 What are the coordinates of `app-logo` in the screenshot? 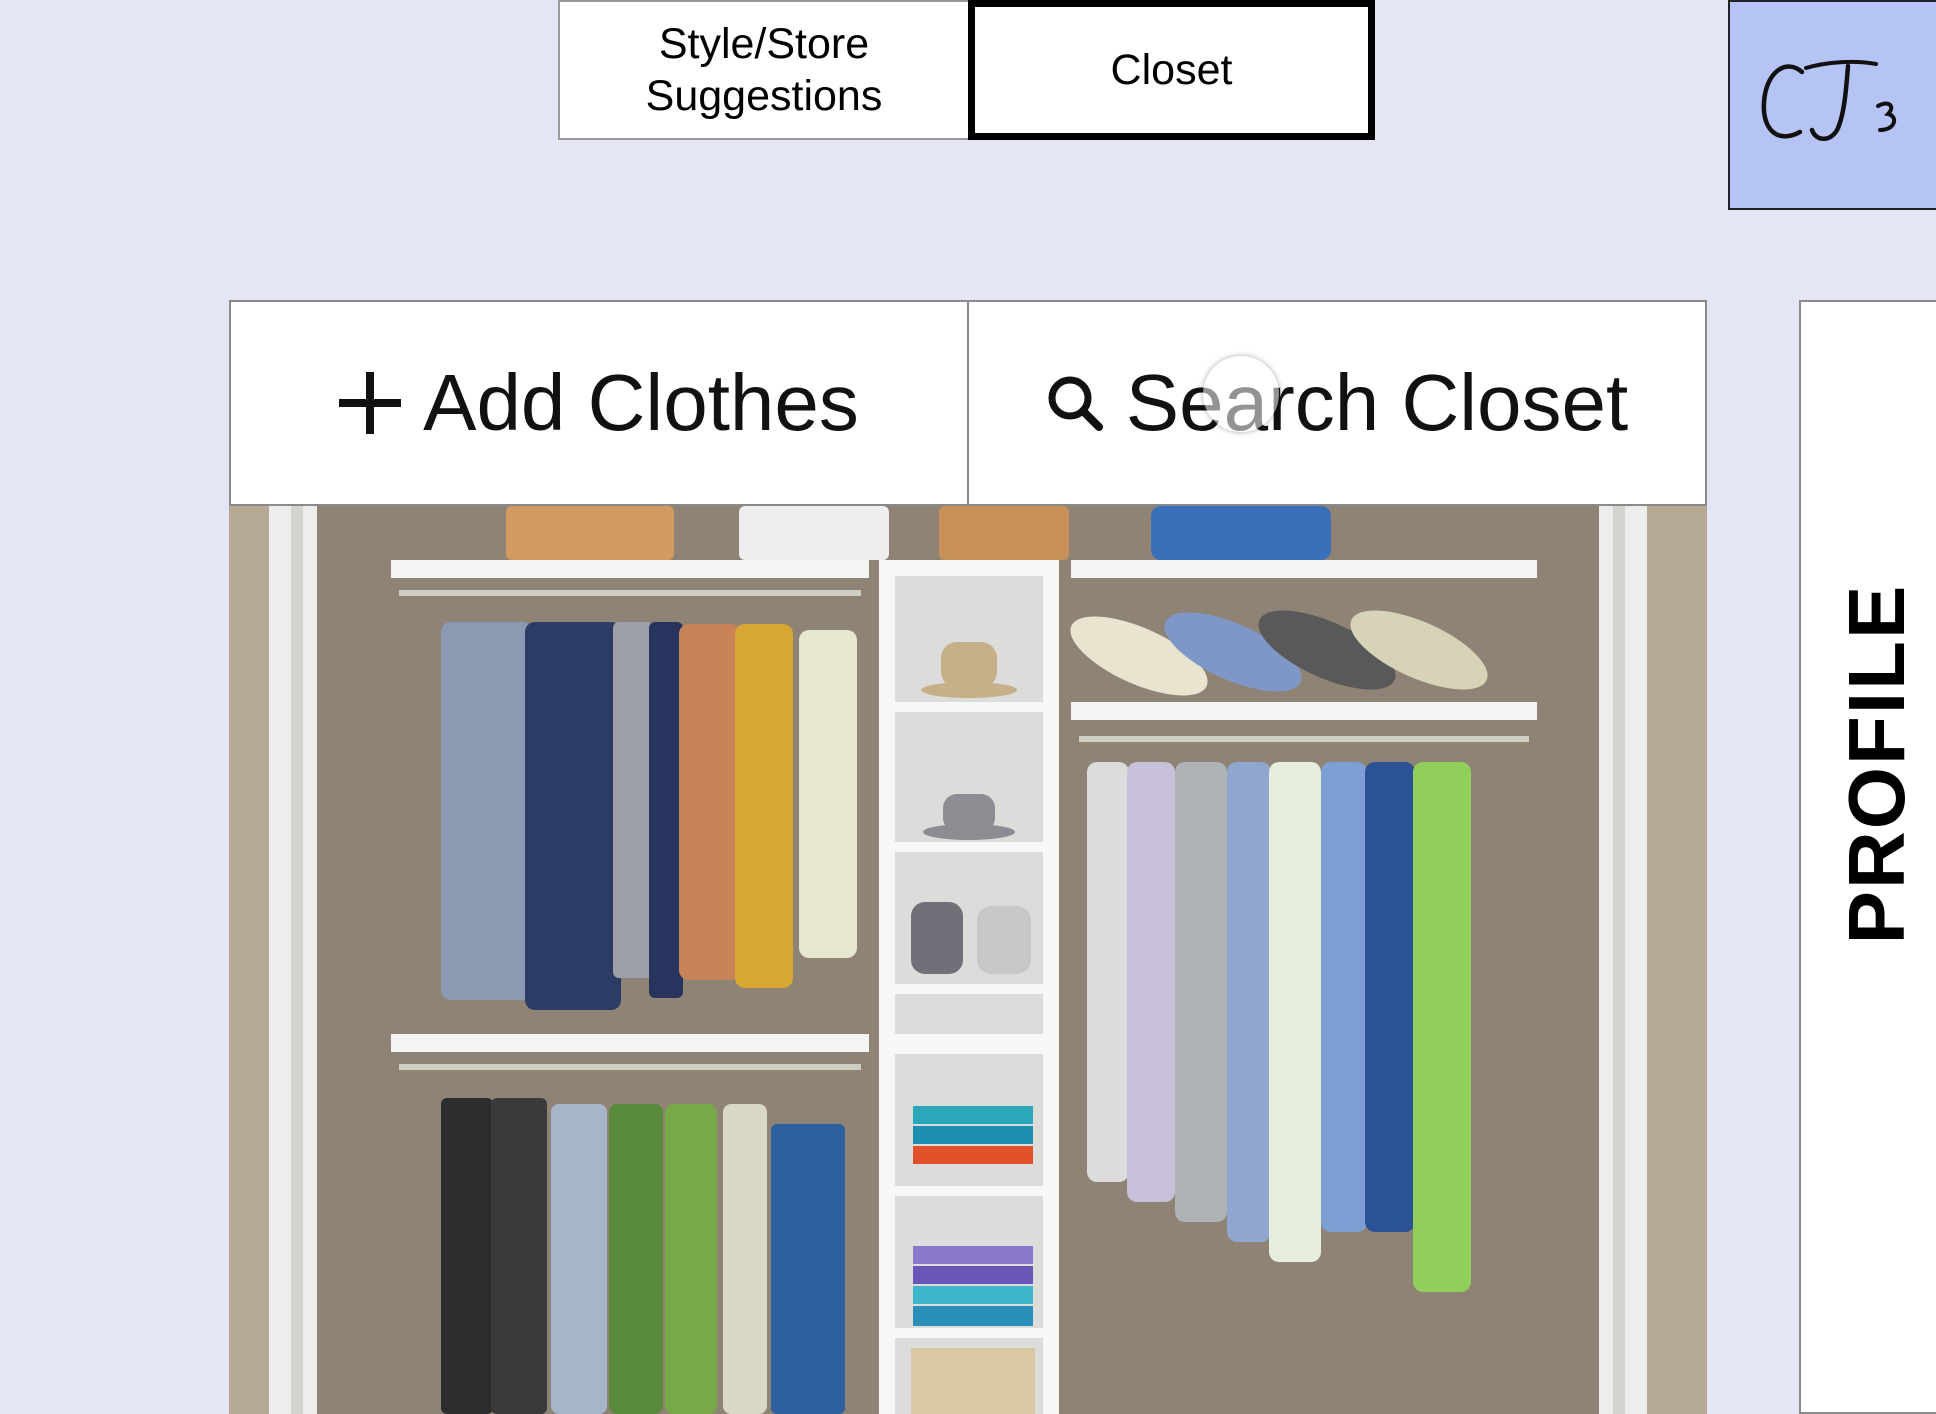 It's located at (1832, 105).